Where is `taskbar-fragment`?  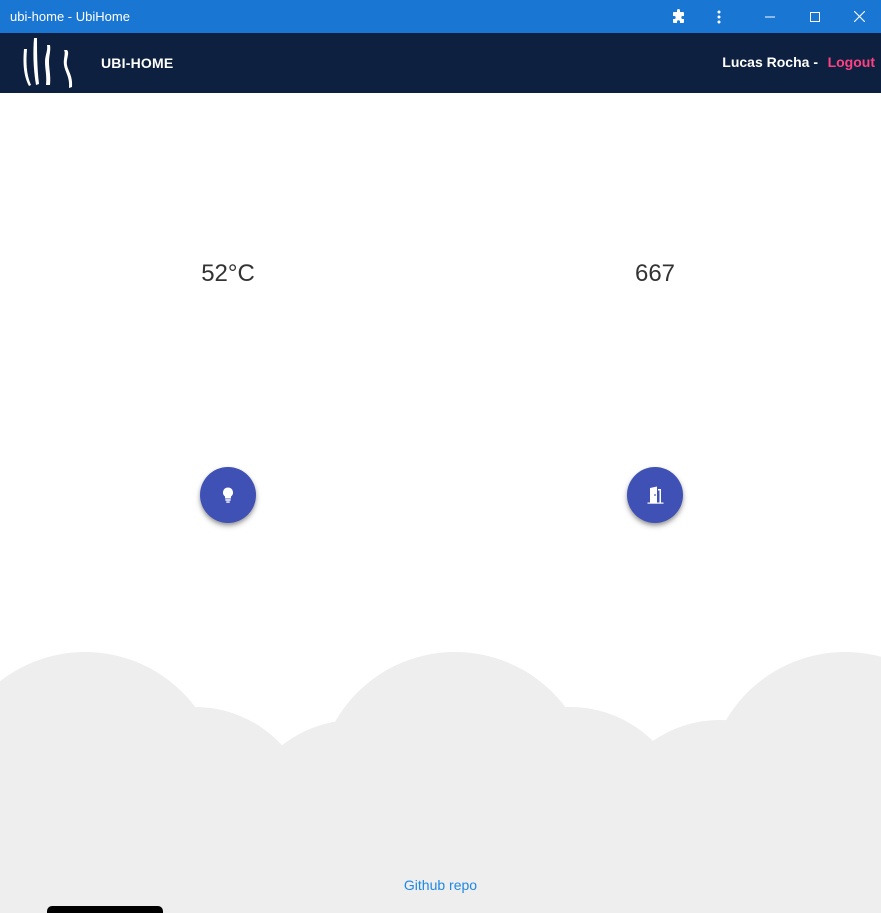
taskbar-fragment is located at coordinates (105, 909).